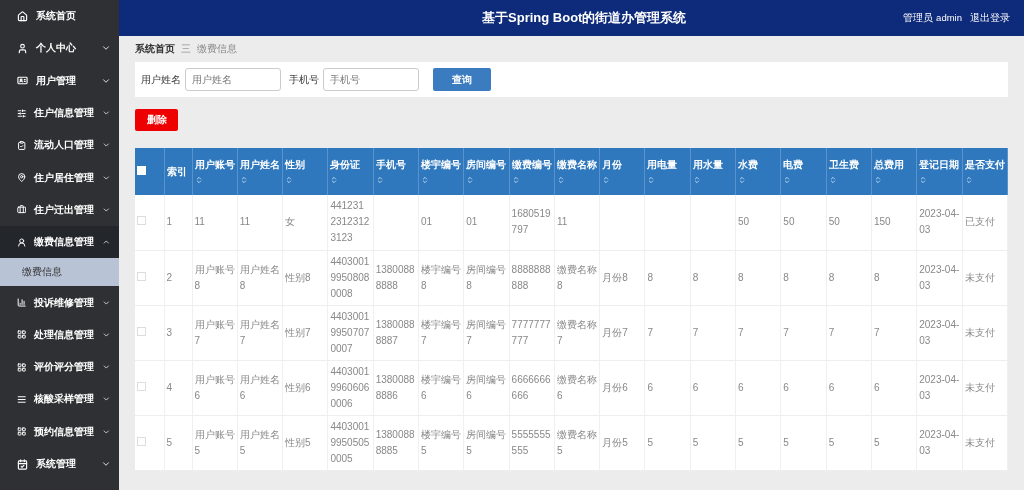 Image resolution: width=1024 pixels, height=490 pixels. What do you see at coordinates (141, 170) in the screenshot?
I see `select-all-checkbox` at bounding box center [141, 170].